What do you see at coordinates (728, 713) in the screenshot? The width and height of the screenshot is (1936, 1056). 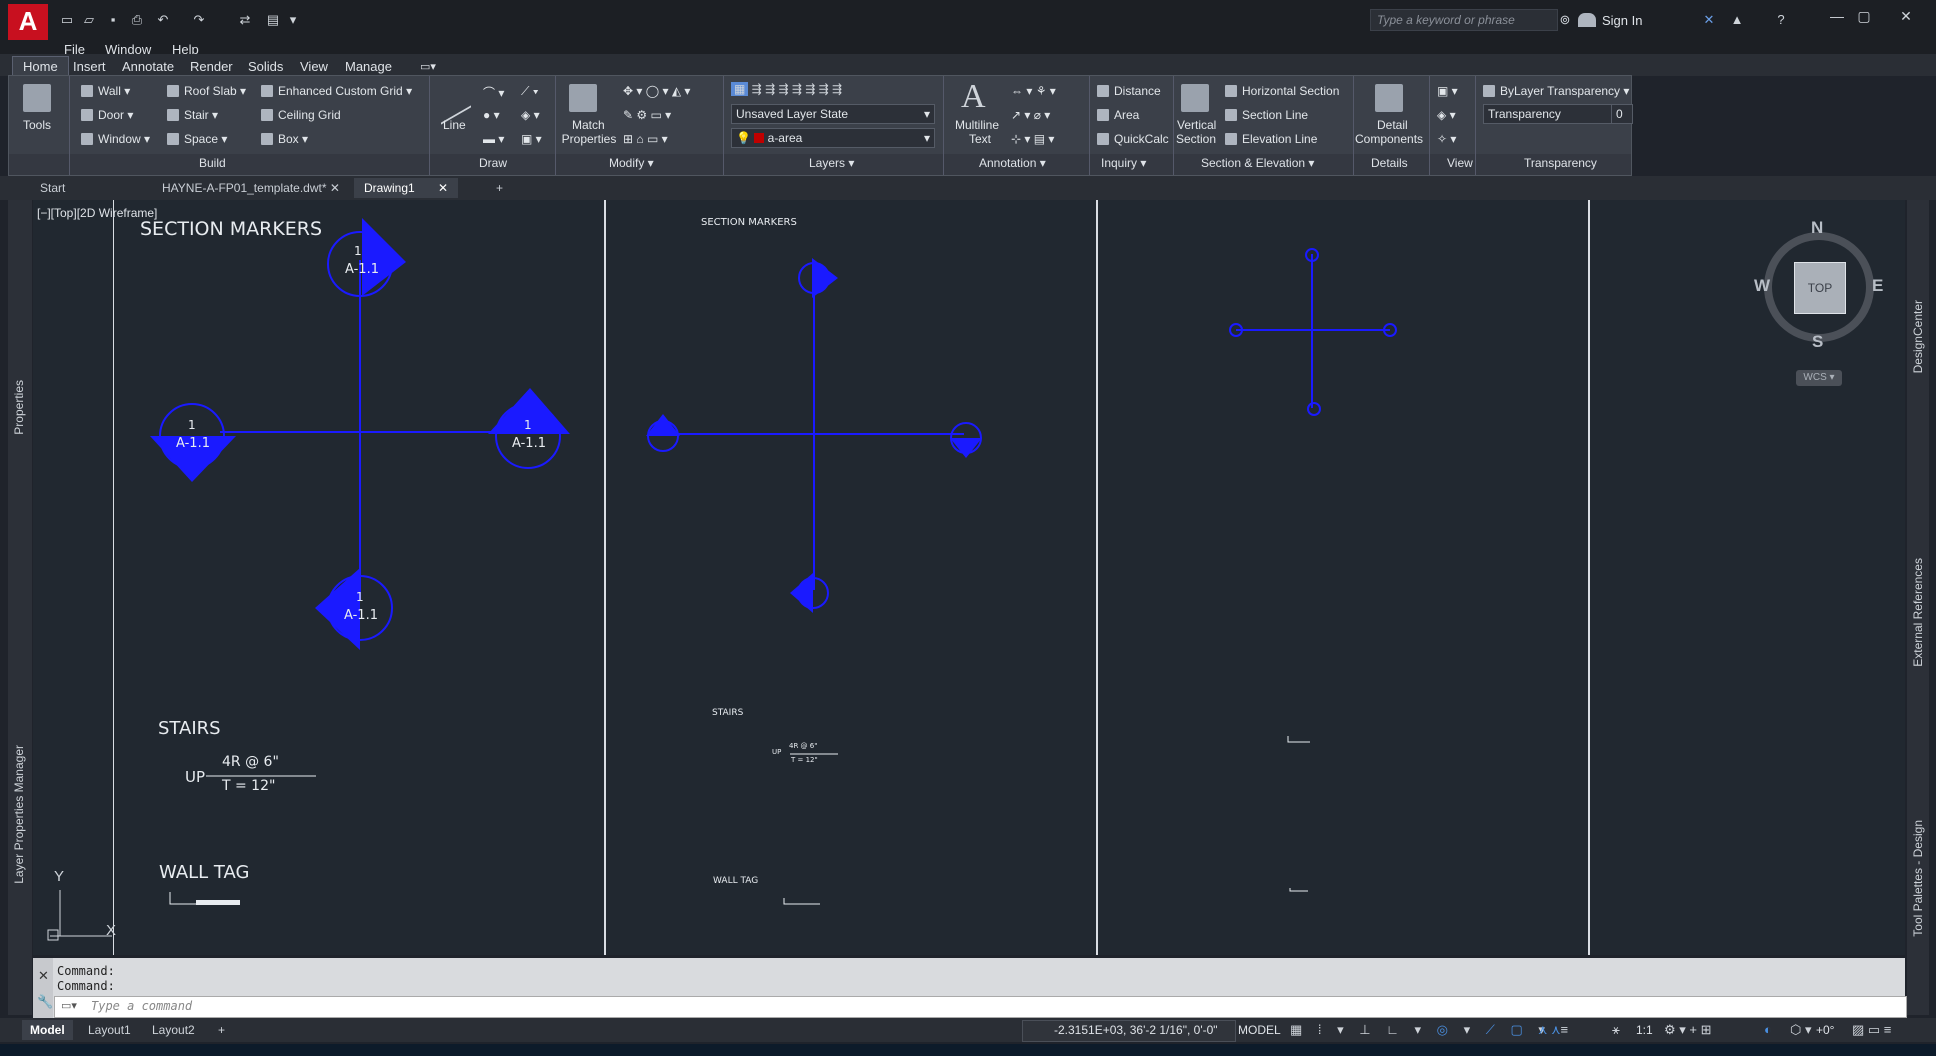 I see `stairs-heading-medium: STAIRS` at bounding box center [728, 713].